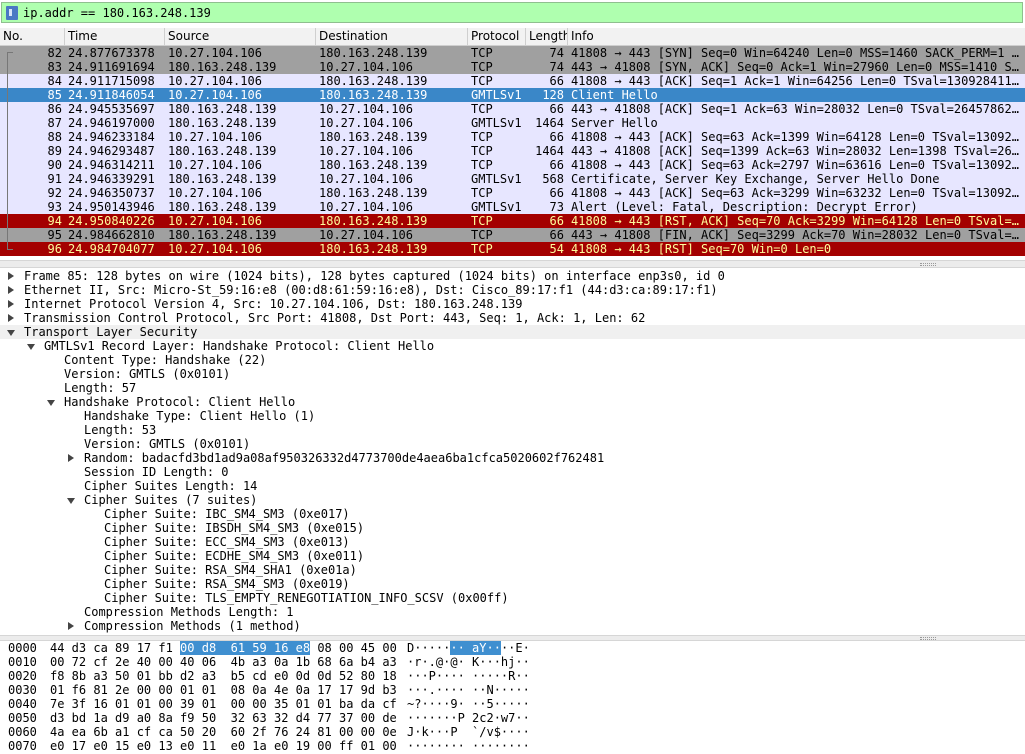 Image resolution: width=1025 pixels, height=754 pixels. I want to click on hex-ascii: ···.···· ··N·····, so click(468, 690).